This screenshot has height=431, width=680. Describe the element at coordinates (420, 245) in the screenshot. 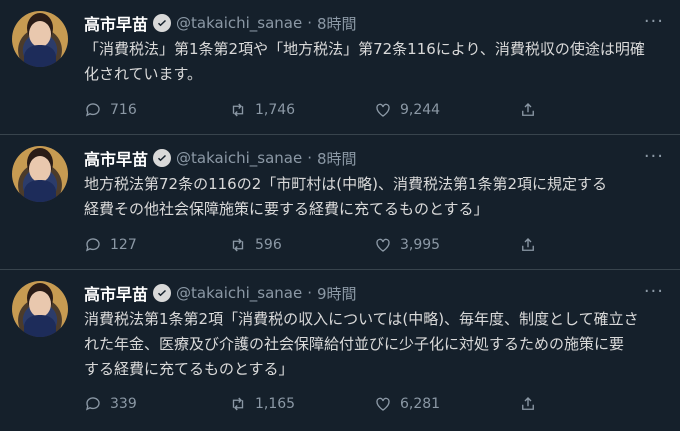

I see `like-count: 3,995` at that location.